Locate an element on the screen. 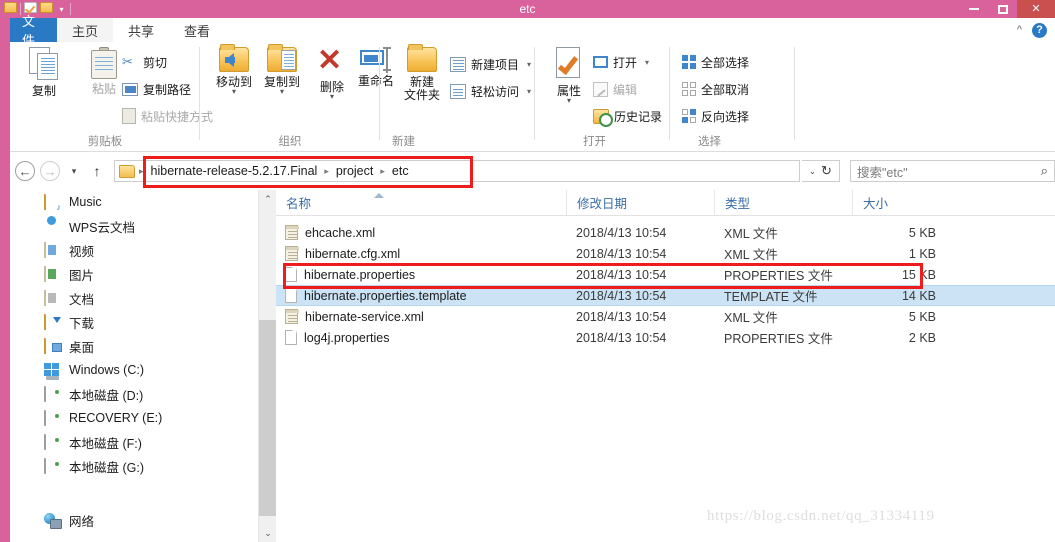  open-button: 打开 ▾ is located at coordinates (621, 62).